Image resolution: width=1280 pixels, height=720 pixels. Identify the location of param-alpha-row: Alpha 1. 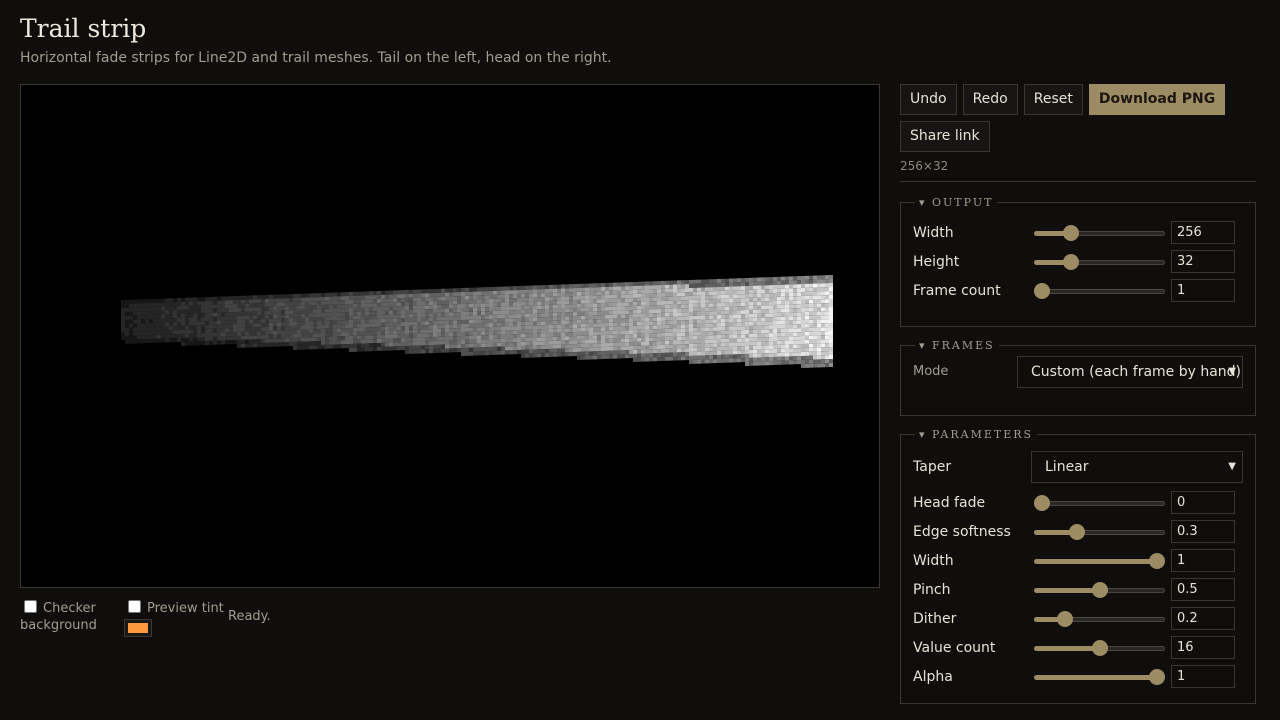
(1078, 677).